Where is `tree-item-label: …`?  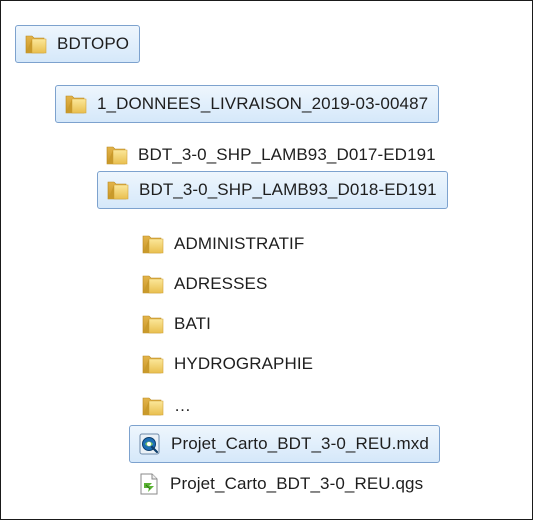 tree-item-label: … is located at coordinates (183, 405).